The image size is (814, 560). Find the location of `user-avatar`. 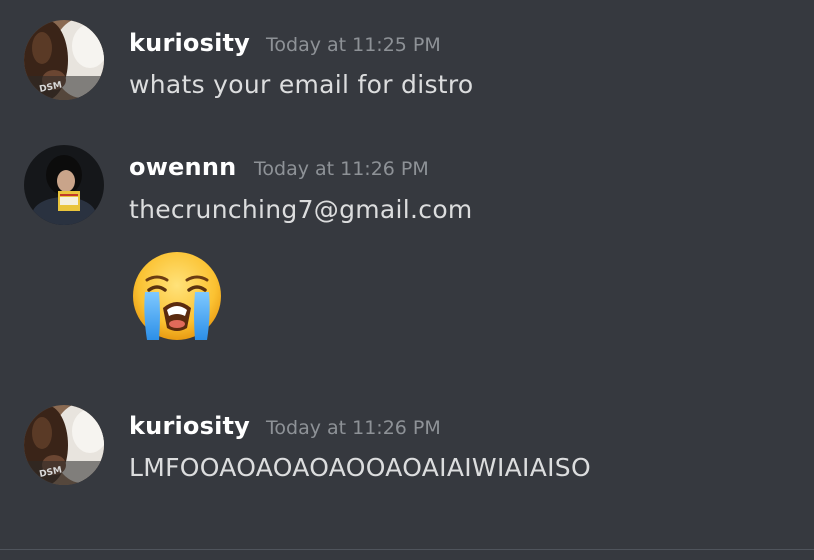

user-avatar is located at coordinates (64, 185).